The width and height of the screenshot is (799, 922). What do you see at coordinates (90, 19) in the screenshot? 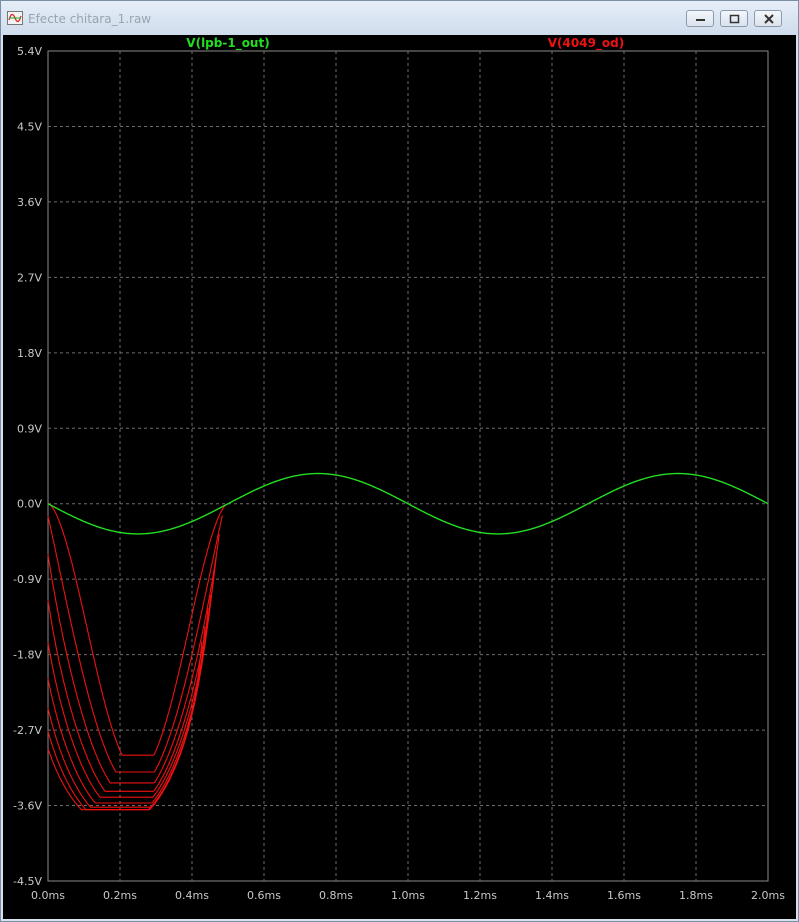
I see `window-title: Efecte chitara_1.raw` at bounding box center [90, 19].